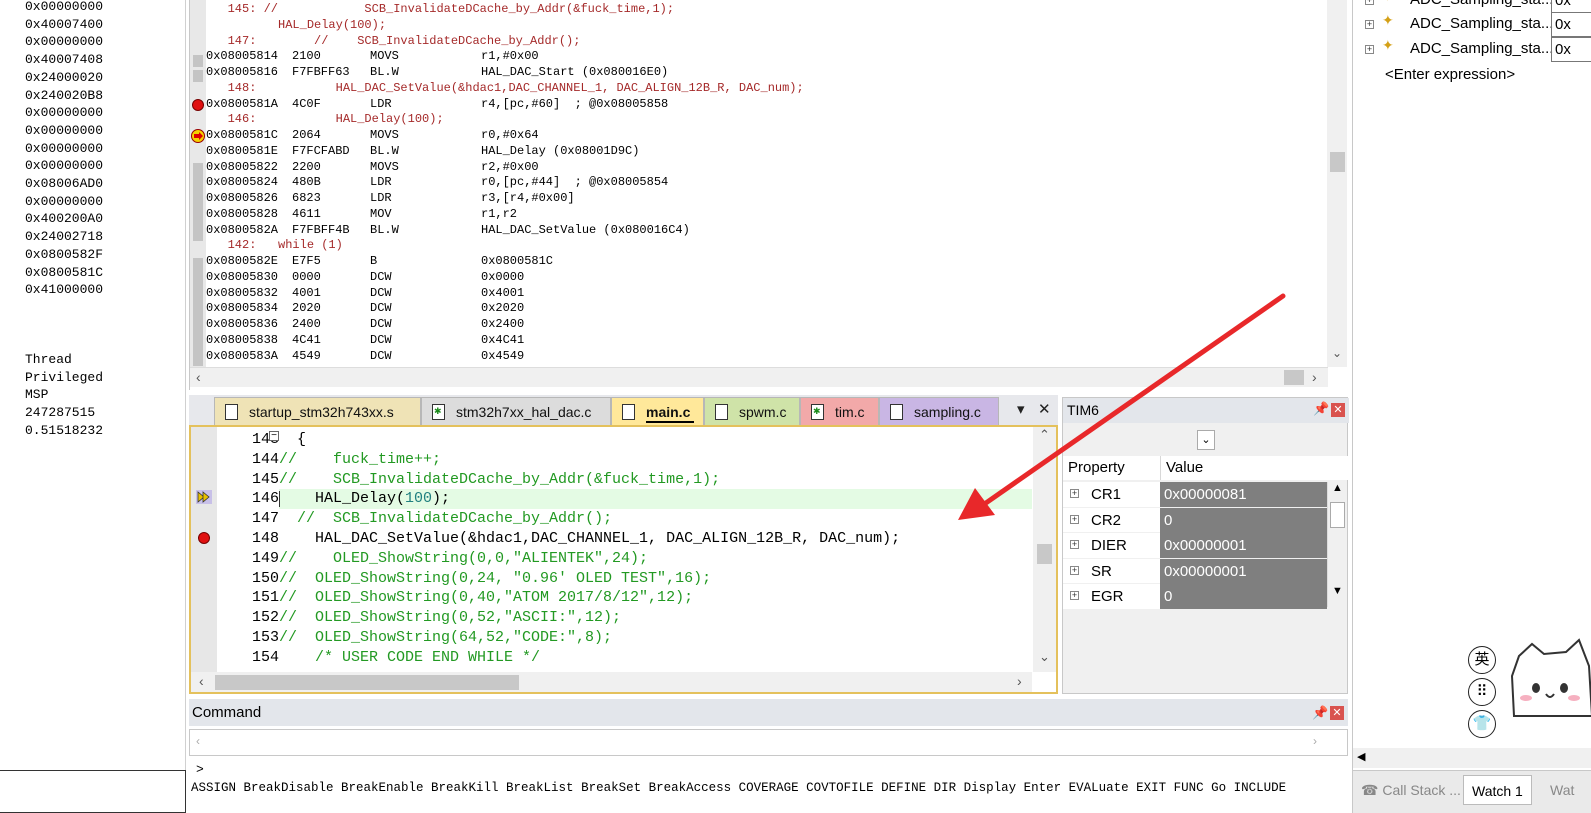 The width and height of the screenshot is (1591, 813). Describe the element at coordinates (655, 499) in the screenshot. I see `code-line: HAL_Delay(100);` at that location.